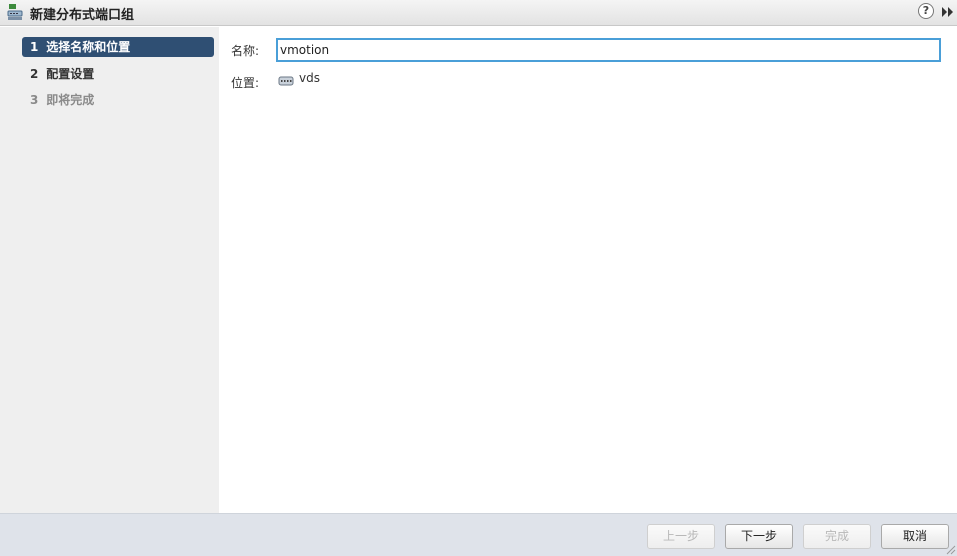 Image resolution: width=957 pixels, height=556 pixels. What do you see at coordinates (950, 549) in the screenshot?
I see `resize-grip-icon` at bounding box center [950, 549].